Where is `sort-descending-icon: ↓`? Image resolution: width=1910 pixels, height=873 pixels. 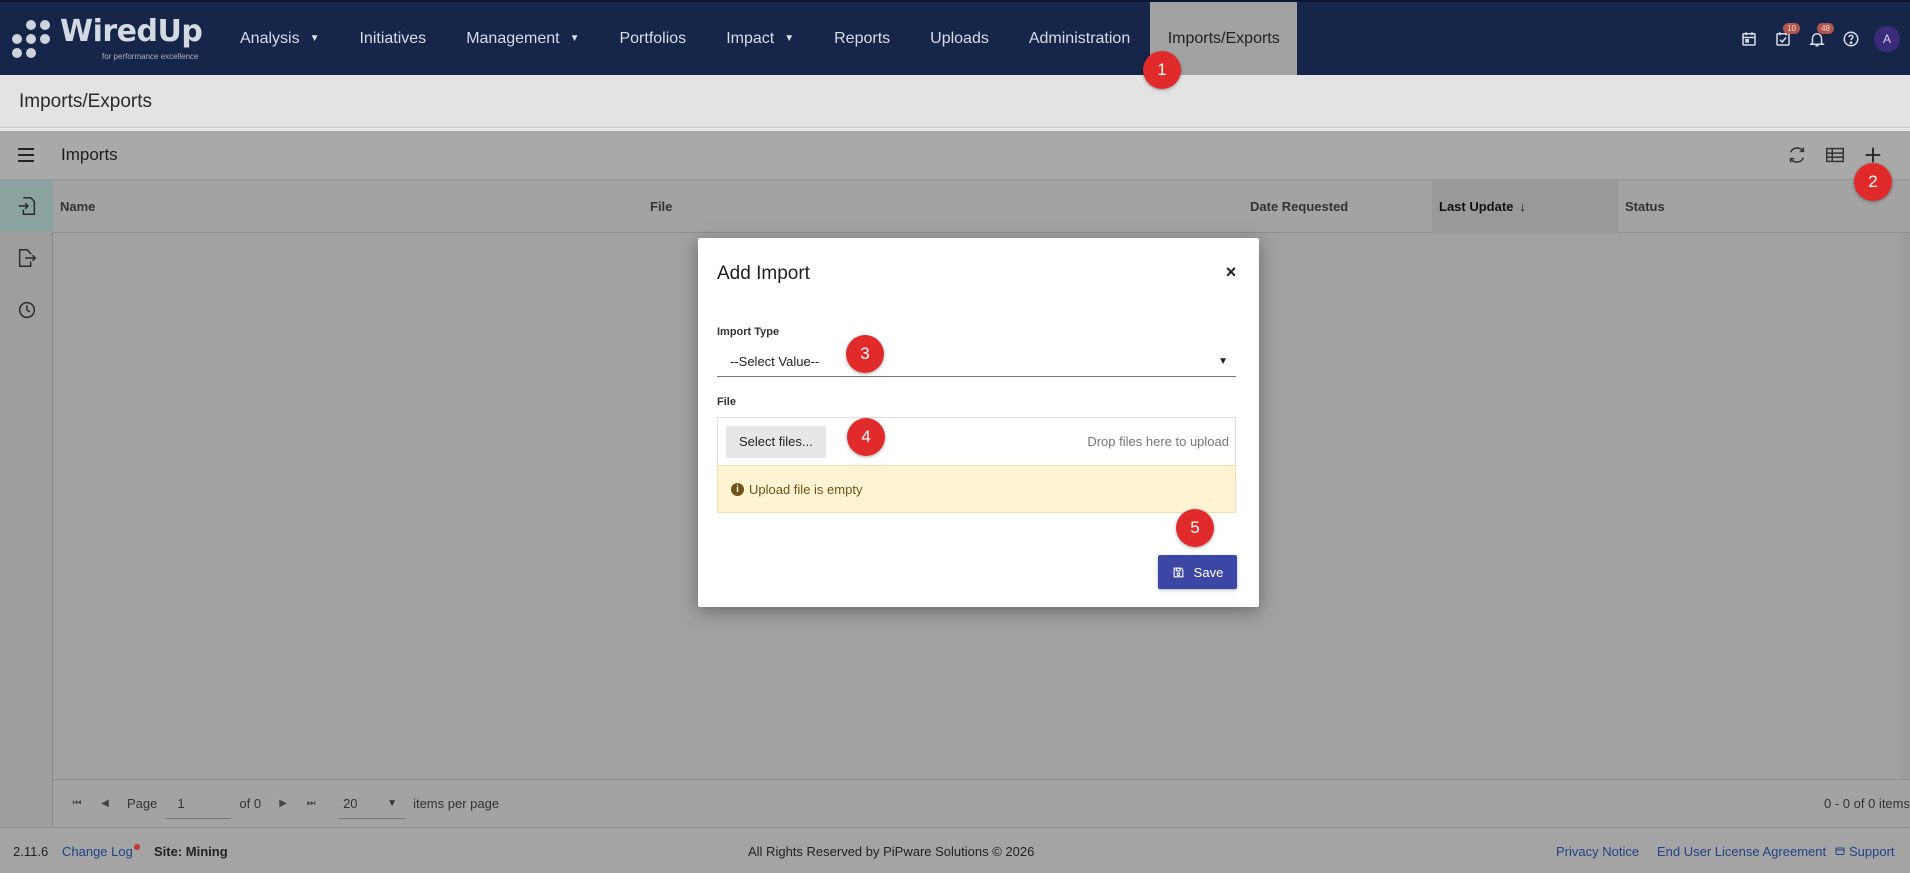
sort-descending-icon: ↓ is located at coordinates (1522, 206).